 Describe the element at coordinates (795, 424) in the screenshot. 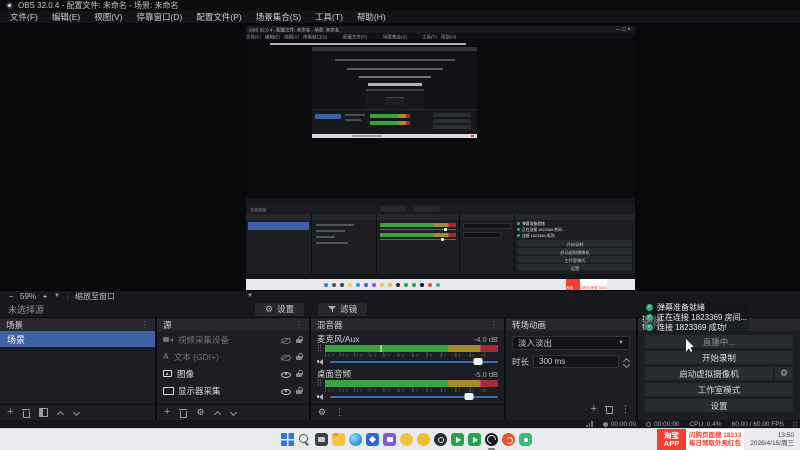

I see `resize-grip` at that location.